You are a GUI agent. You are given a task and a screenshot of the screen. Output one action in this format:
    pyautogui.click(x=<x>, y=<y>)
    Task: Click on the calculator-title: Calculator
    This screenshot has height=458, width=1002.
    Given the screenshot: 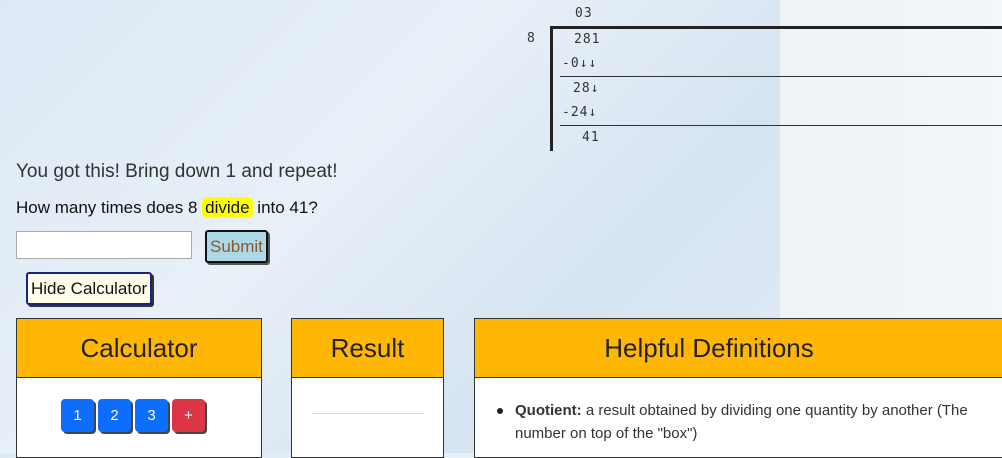 What is the action you would take?
    pyautogui.click(x=139, y=348)
    